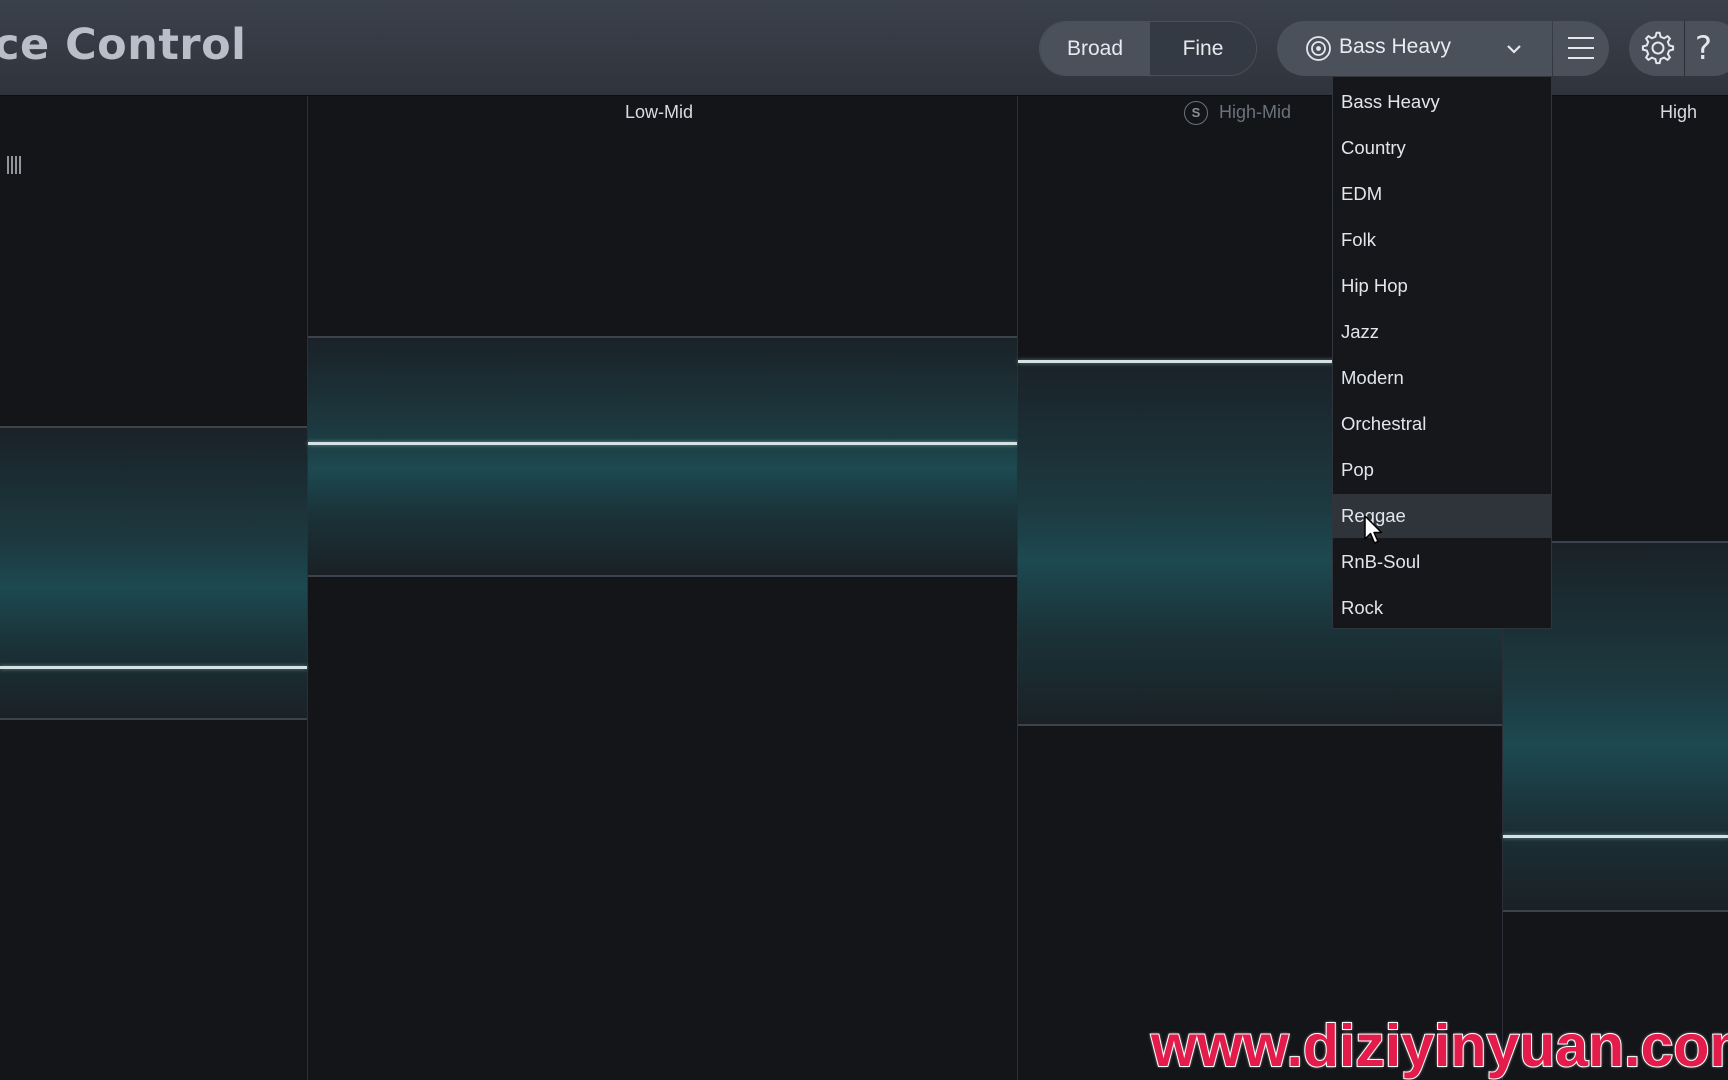 This screenshot has width=1728, height=1080. I want to click on fine-mode-button: Fine, so click(1202, 48).